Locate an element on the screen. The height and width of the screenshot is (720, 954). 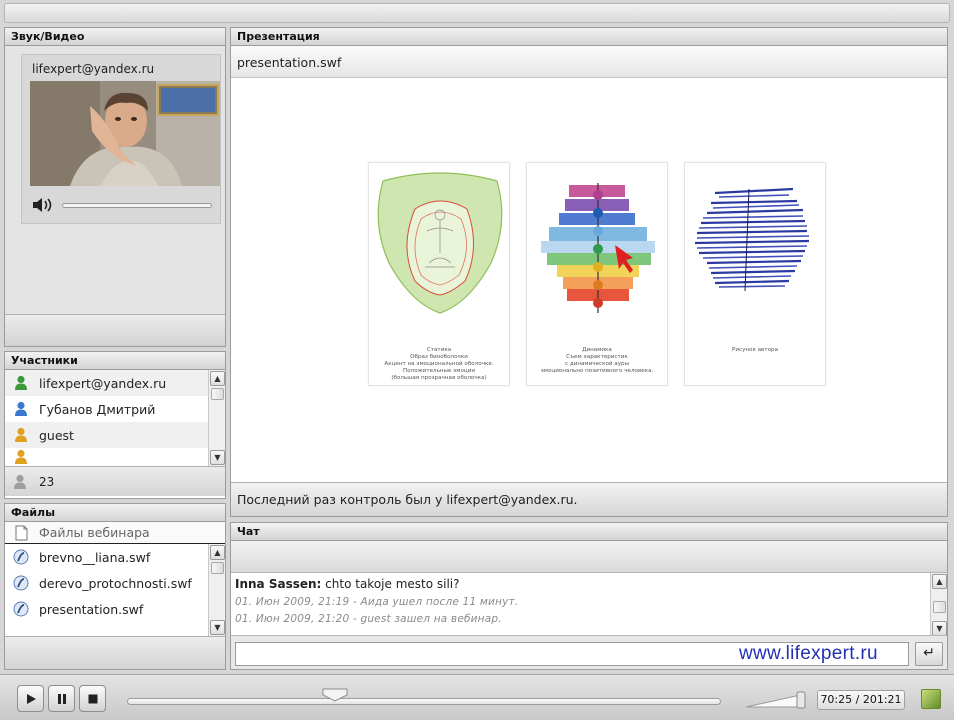
participant-row: guest is located at coordinates (115, 435).